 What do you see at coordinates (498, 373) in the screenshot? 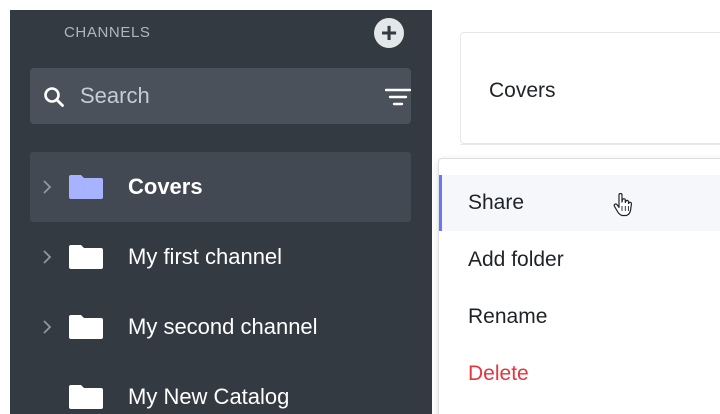
I see `menu-item-label: Delete` at bounding box center [498, 373].